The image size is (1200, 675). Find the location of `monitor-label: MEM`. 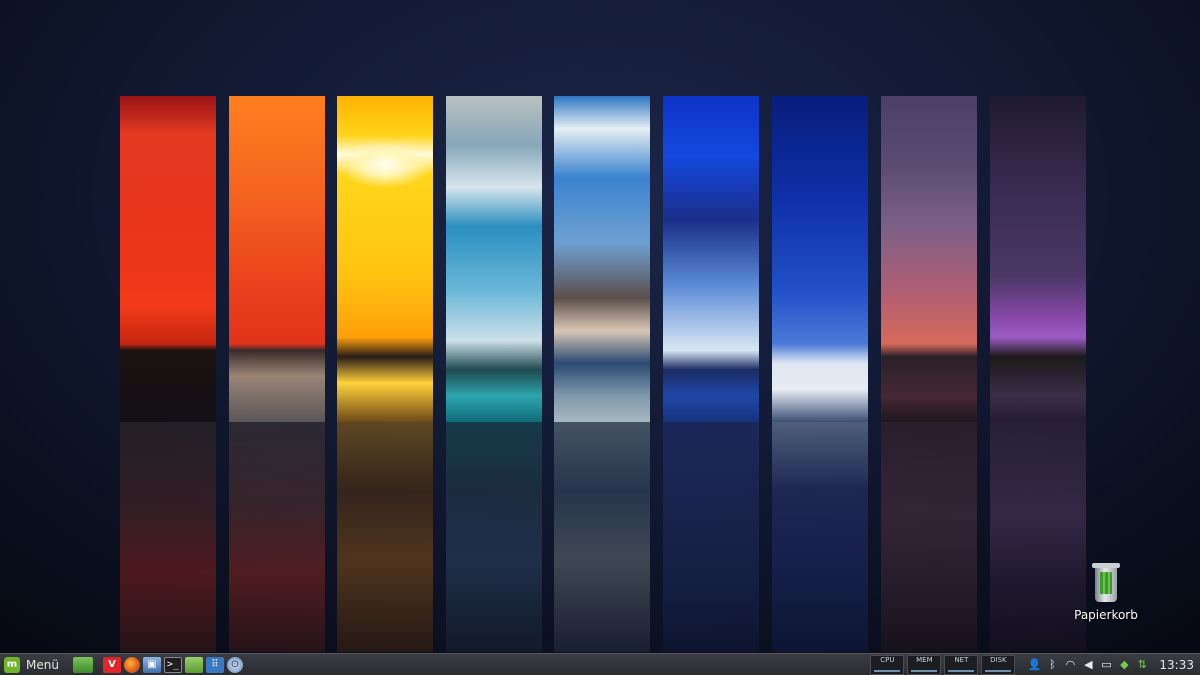

monitor-label: MEM is located at coordinates (924, 659).